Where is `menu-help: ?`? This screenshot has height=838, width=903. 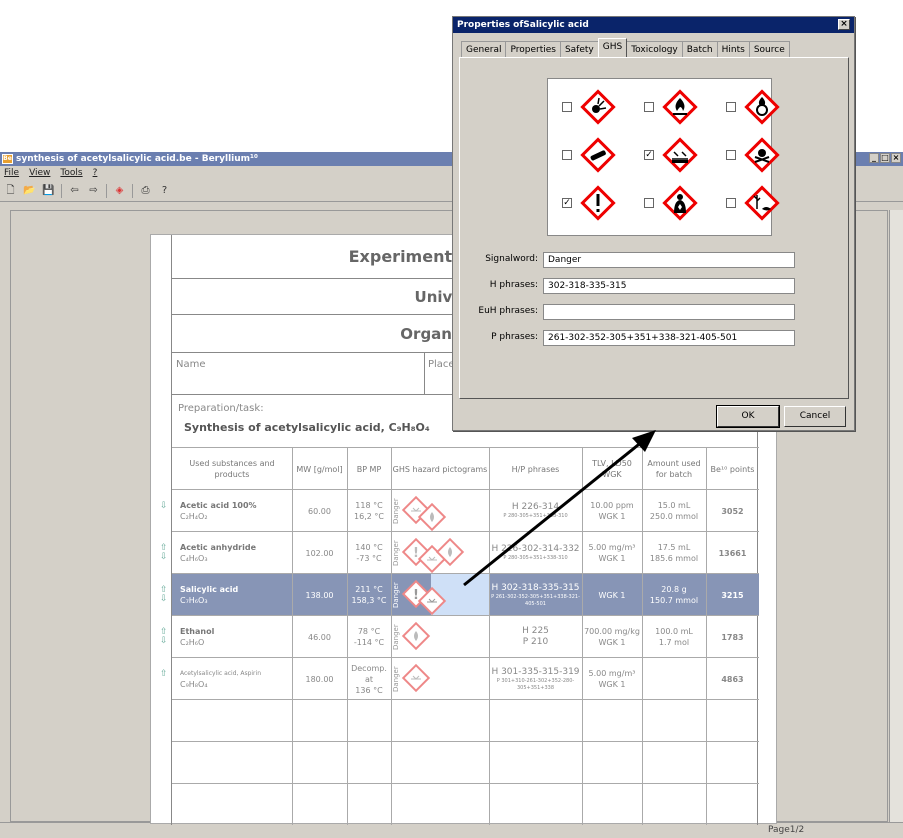
menu-help: ? is located at coordinates (95, 173).